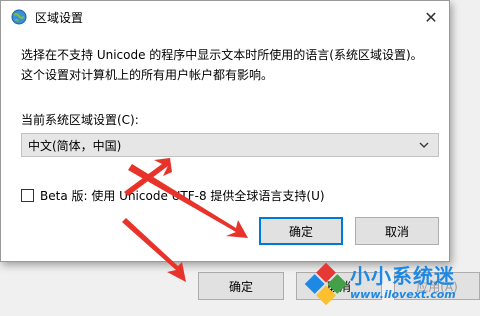 The height and width of the screenshot is (316, 480). I want to click on beta-utf8-label: Beta 版: 使用 Unicode UTF-8 提供全球语言支持(U), so click(182, 196).